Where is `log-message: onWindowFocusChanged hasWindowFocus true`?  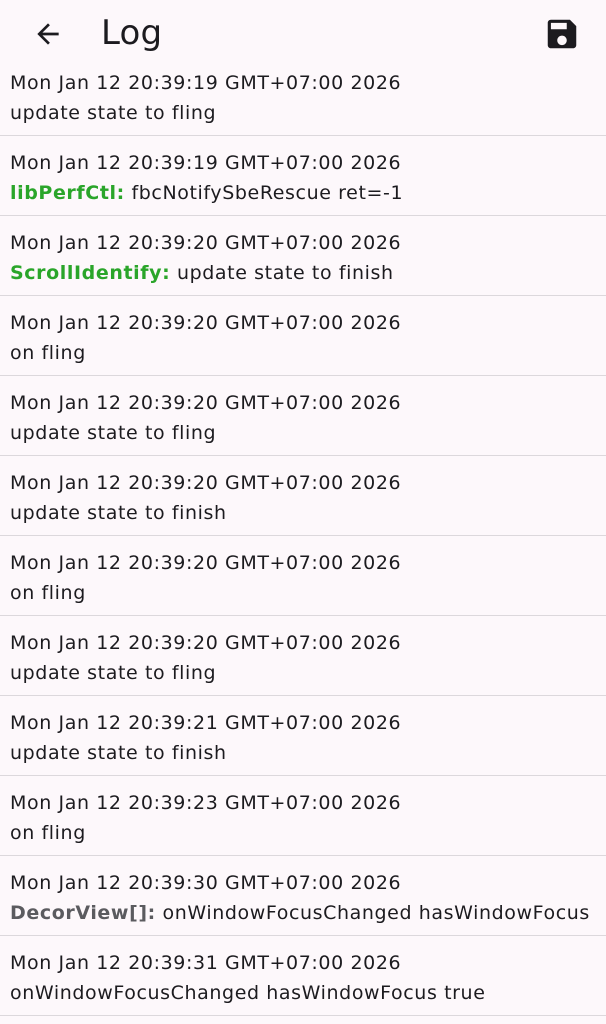 log-message: onWindowFocusChanged hasWindowFocus true is located at coordinates (248, 993).